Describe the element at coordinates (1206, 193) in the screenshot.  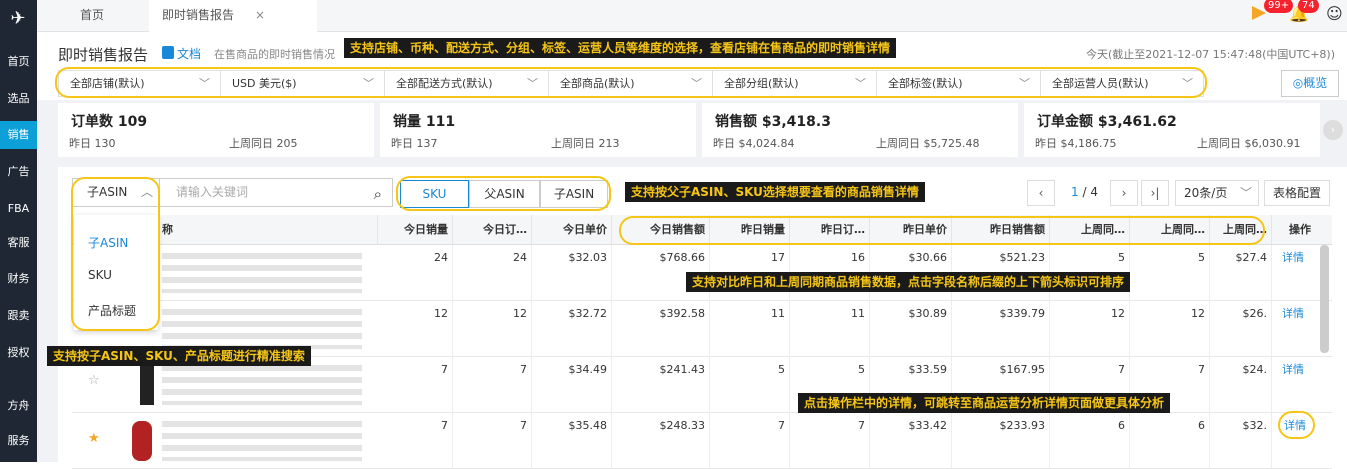
I see `page-size-value: 20条/页` at that location.